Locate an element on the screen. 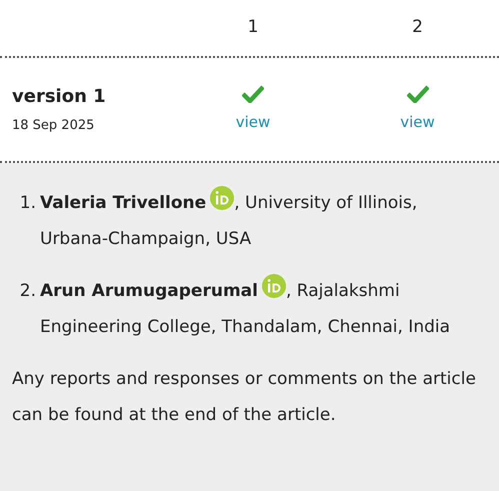 The image size is (499, 491). note-text: Any reports and responses or comments on the article can be found at the end of the article. is located at coordinates (244, 397).